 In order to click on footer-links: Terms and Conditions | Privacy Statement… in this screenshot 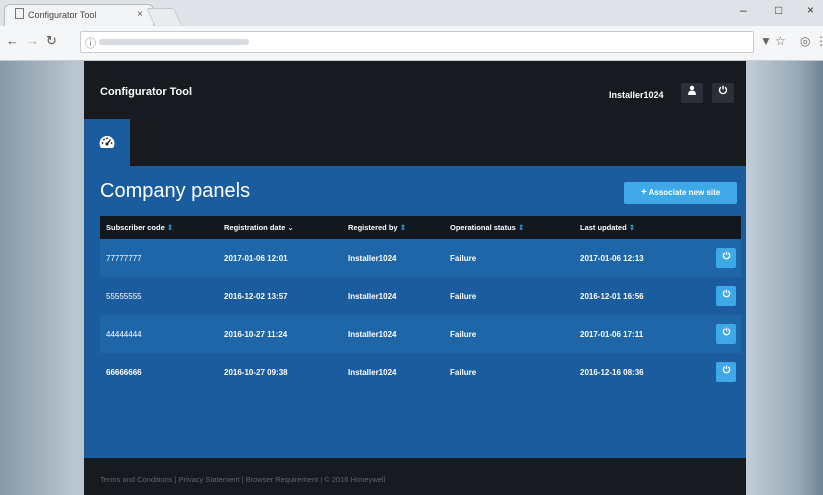, I will do `click(242, 479)`.